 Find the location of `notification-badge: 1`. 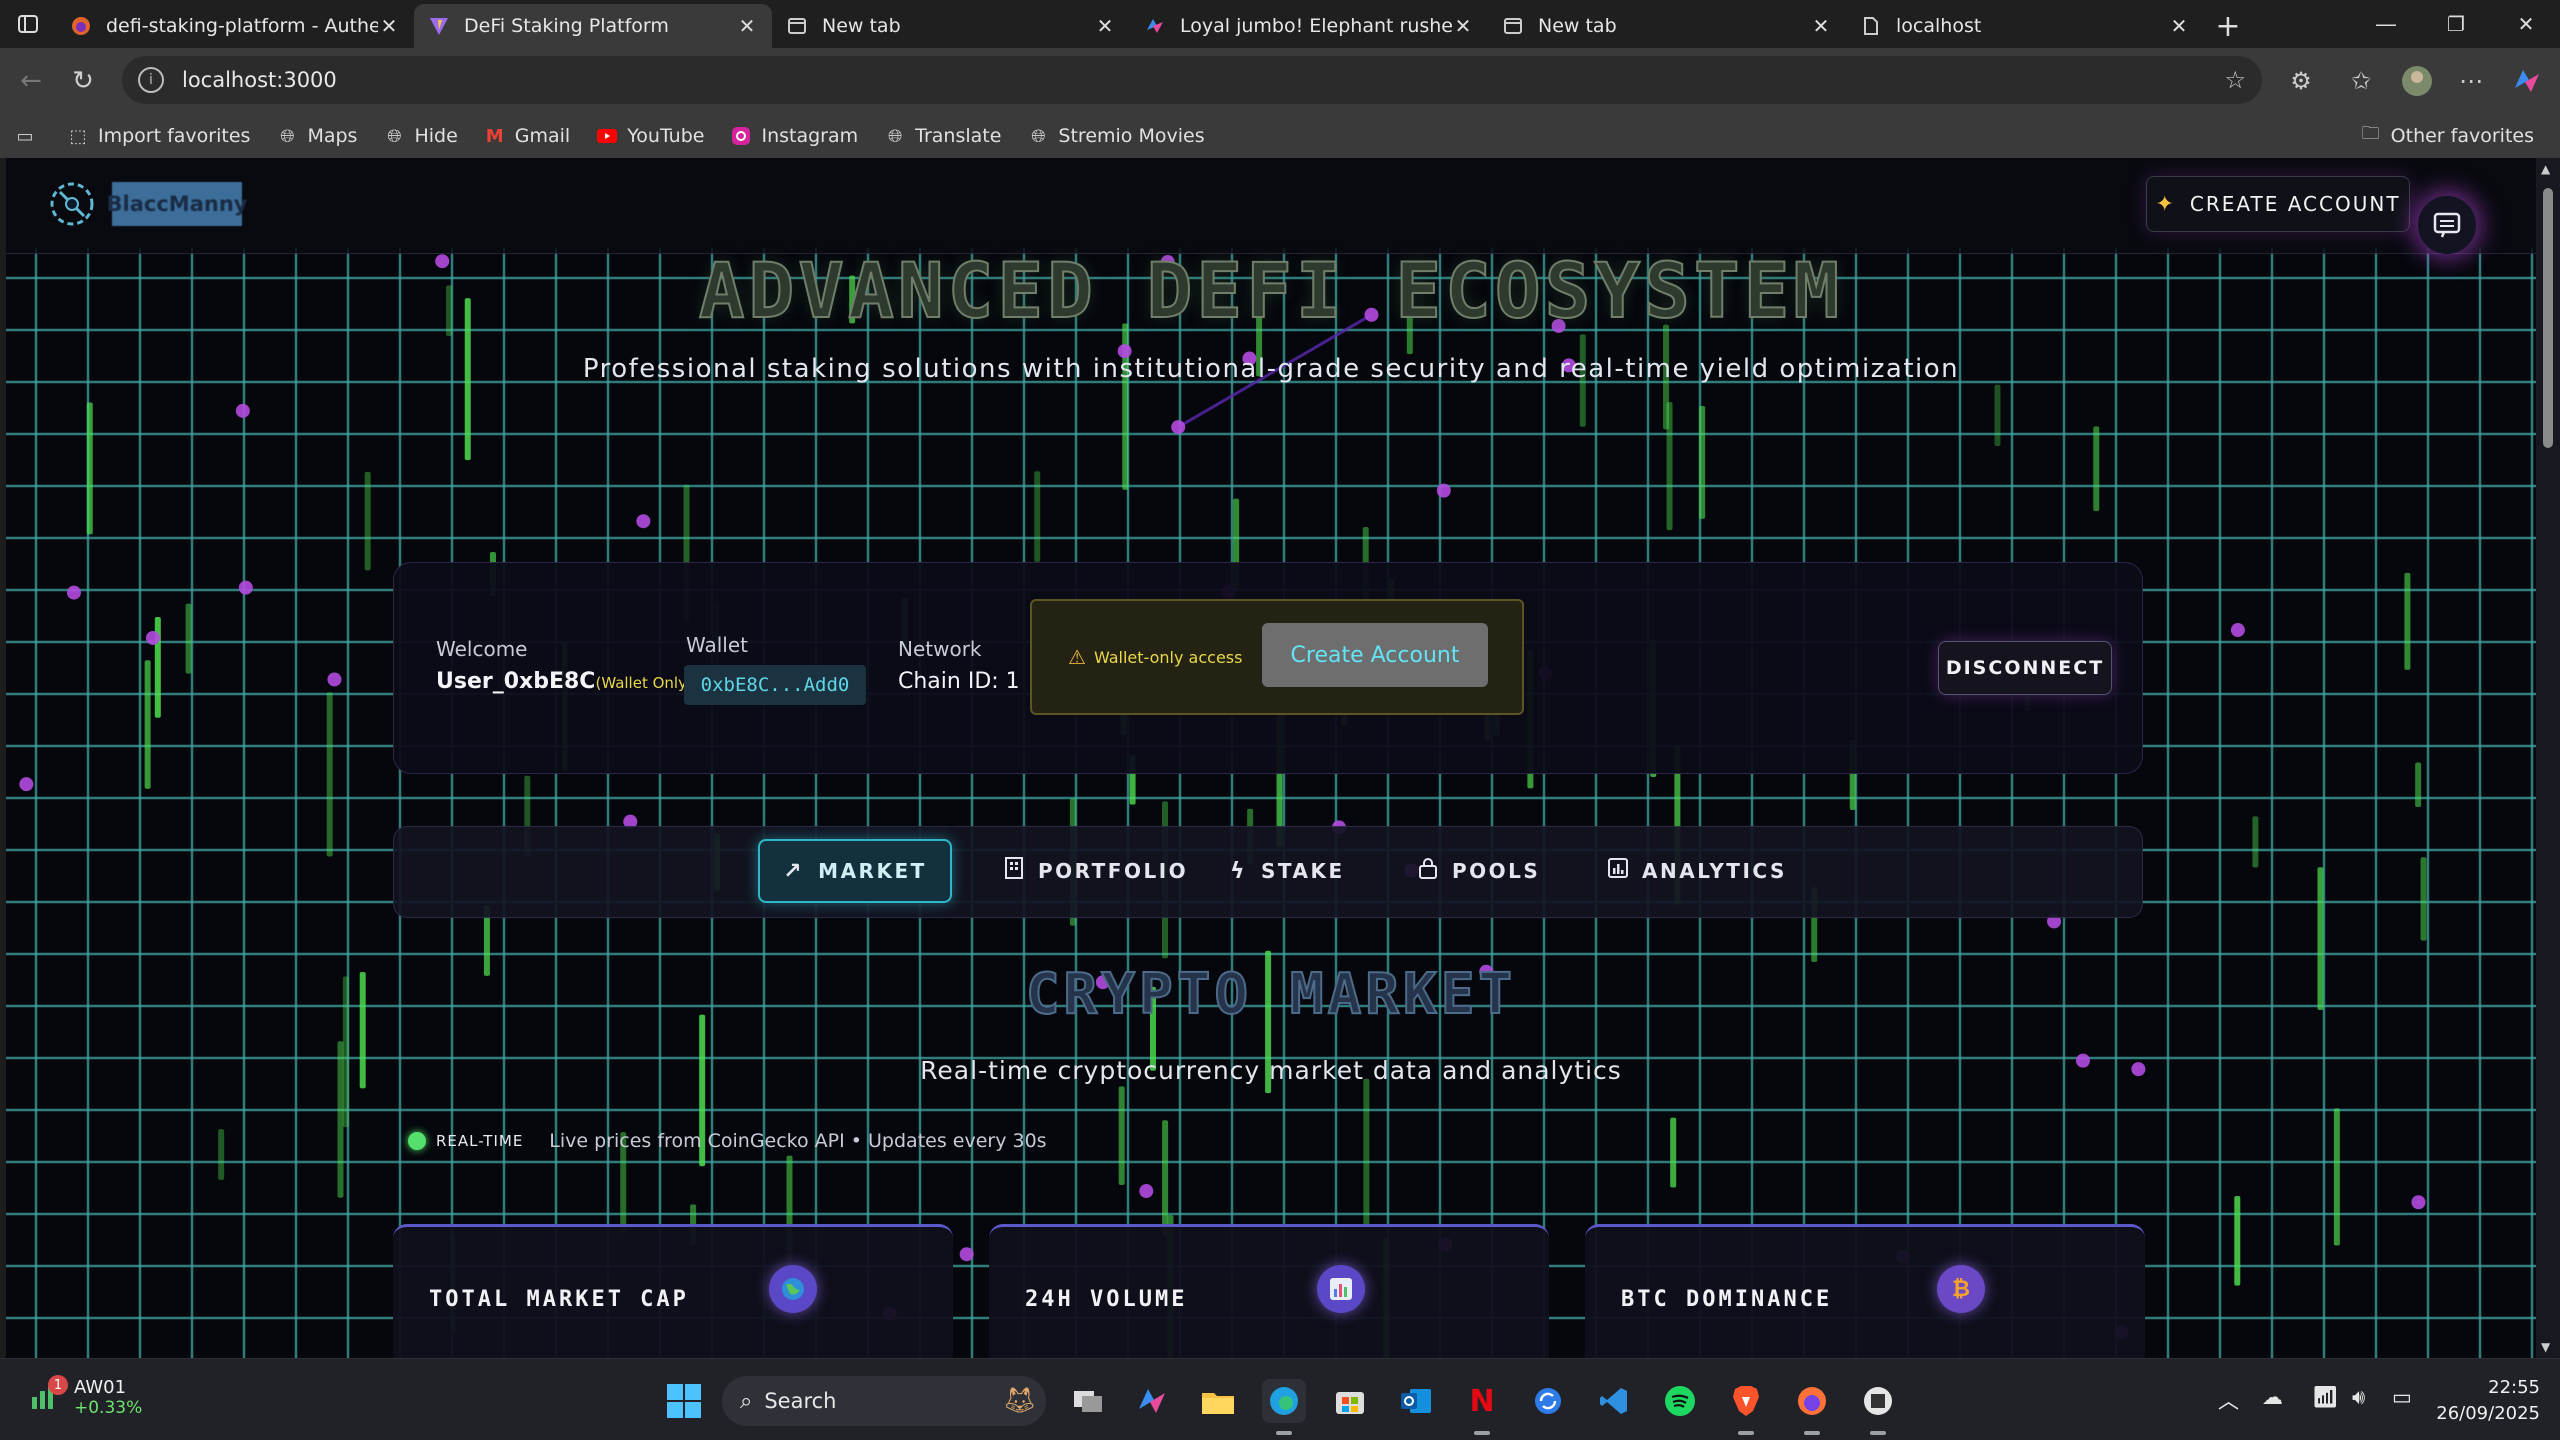

notification-badge: 1 is located at coordinates (58, 1385).